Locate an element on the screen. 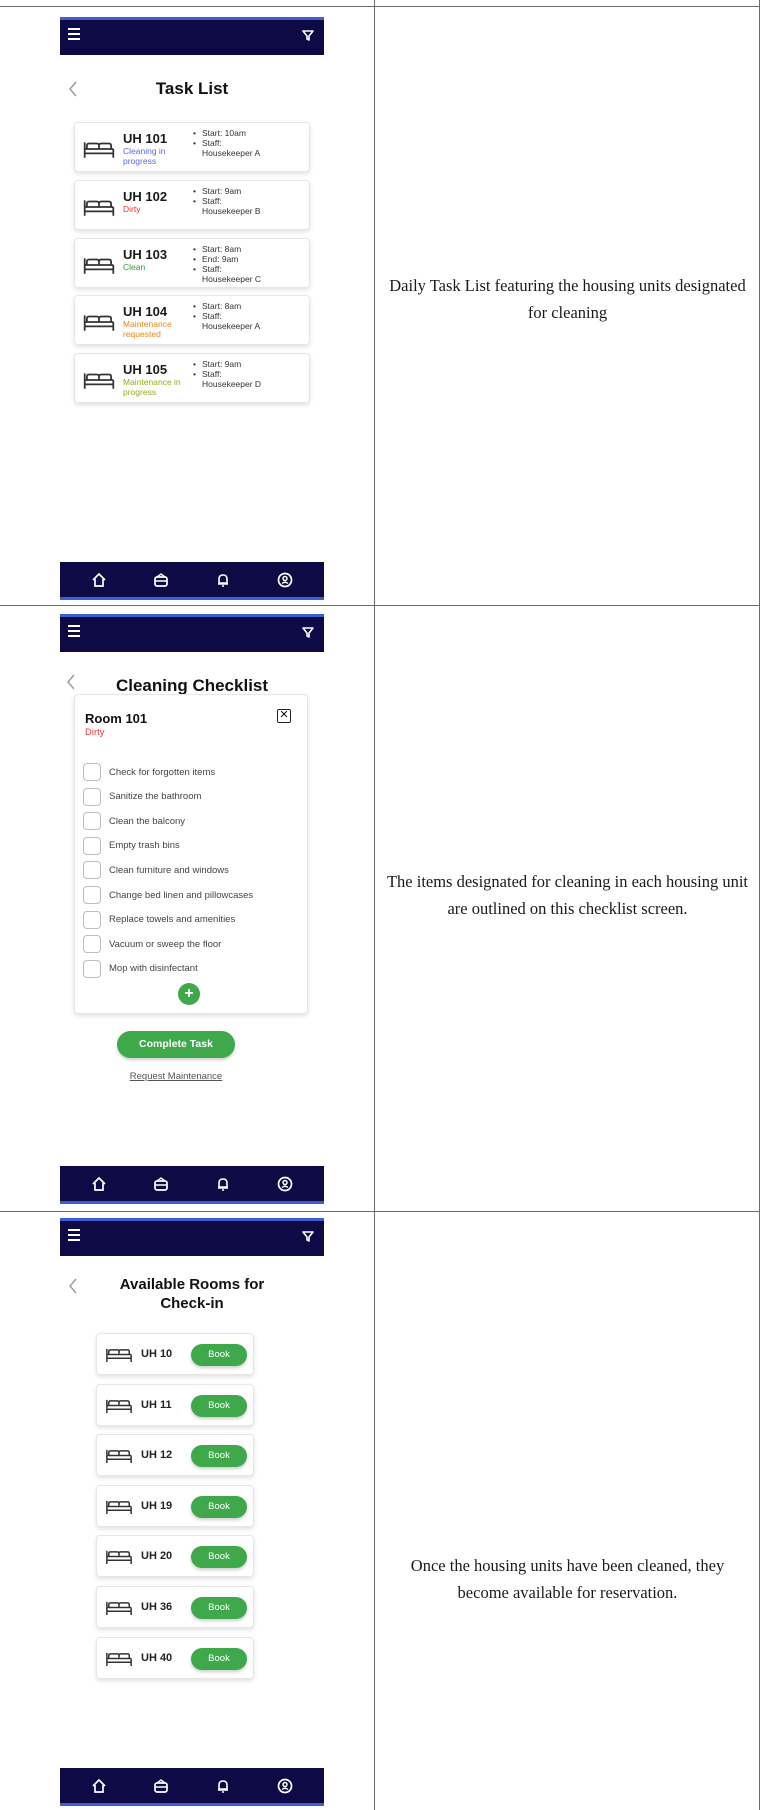 This screenshot has height=1810, width=760. checklist-item: Clean the balcony is located at coordinates (134, 821).